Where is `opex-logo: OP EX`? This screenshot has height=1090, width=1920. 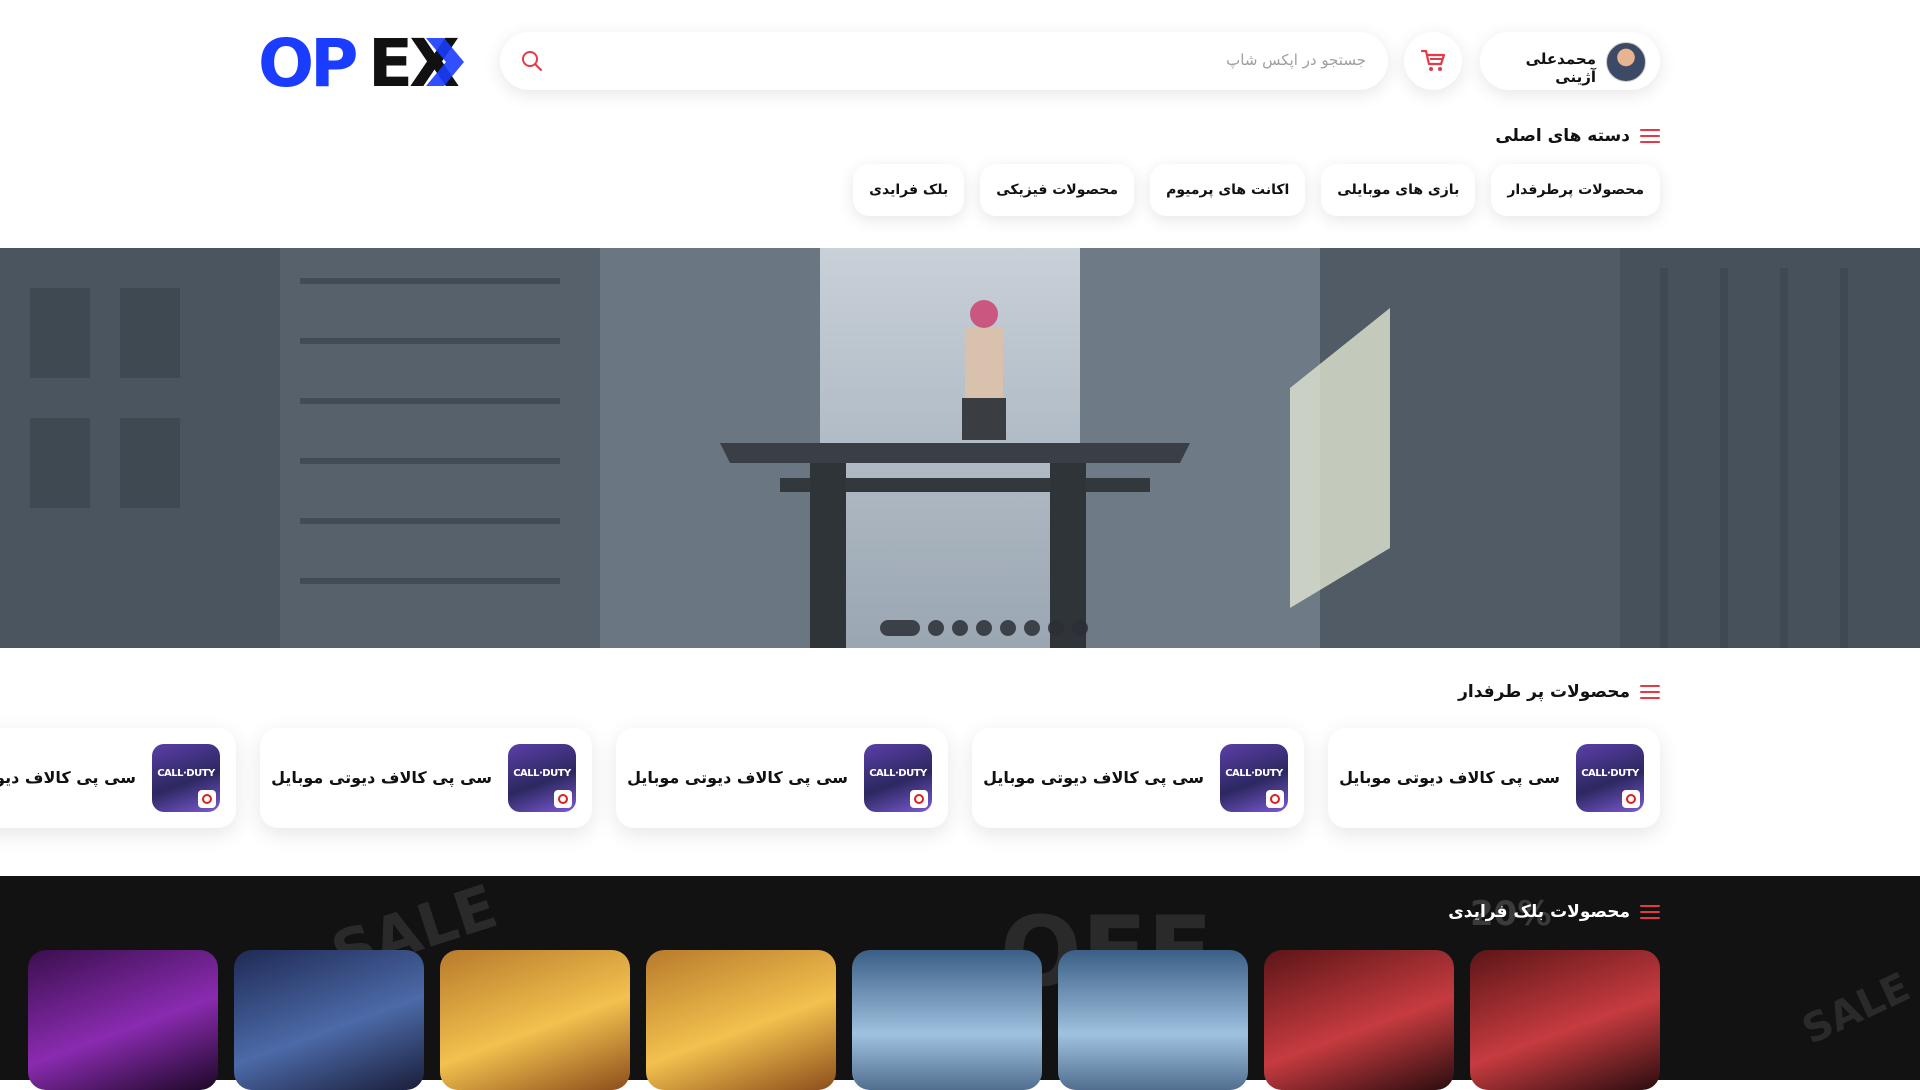
opex-logo: OP EX is located at coordinates (371, 63).